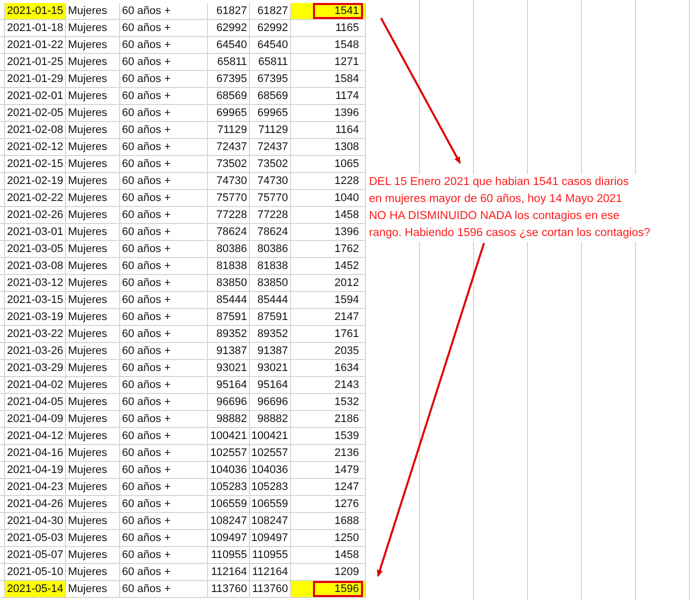 The image size is (690, 600). Describe the element at coordinates (35, 334) in the screenshot. I see `date-cell: 2021-03-22` at that location.